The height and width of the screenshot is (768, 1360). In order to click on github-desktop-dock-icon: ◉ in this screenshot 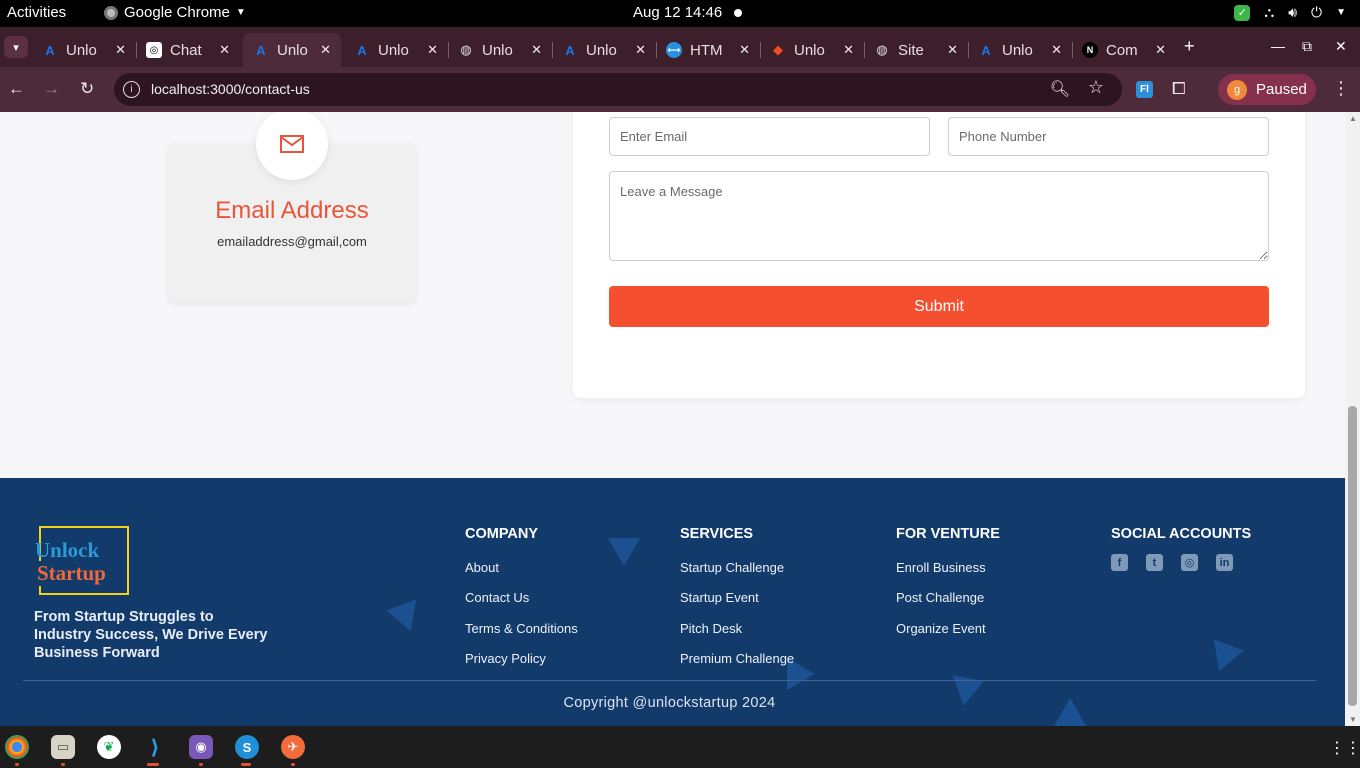, I will do `click(201, 747)`.